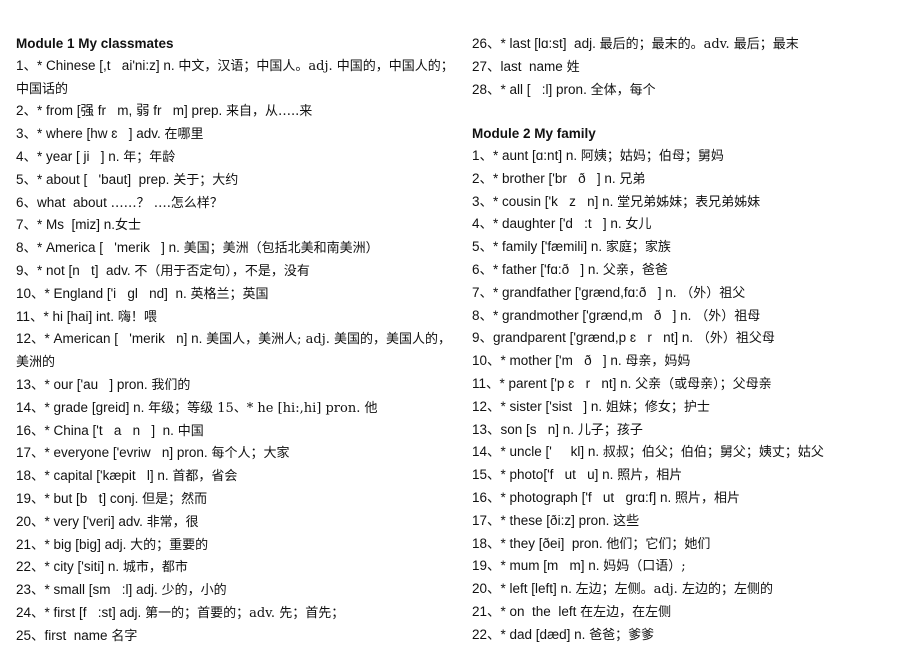 This screenshot has width=920, height=651. What do you see at coordinates (93, 498) in the screenshot?
I see `entry-word: * but [b t] conj.` at bounding box center [93, 498].